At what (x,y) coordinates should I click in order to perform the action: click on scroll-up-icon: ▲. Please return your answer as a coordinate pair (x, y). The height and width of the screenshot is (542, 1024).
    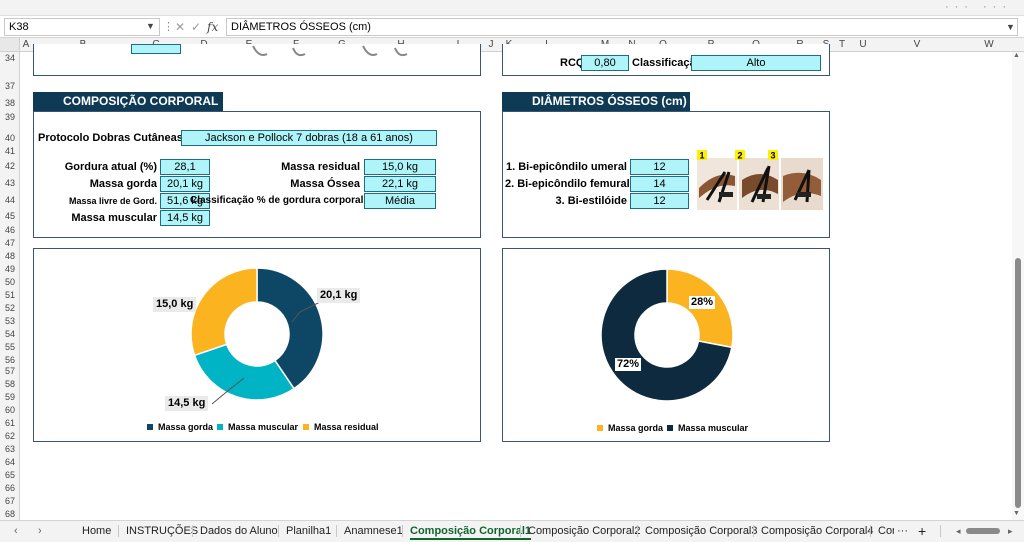
    Looking at the image, I should click on (1016, 55).